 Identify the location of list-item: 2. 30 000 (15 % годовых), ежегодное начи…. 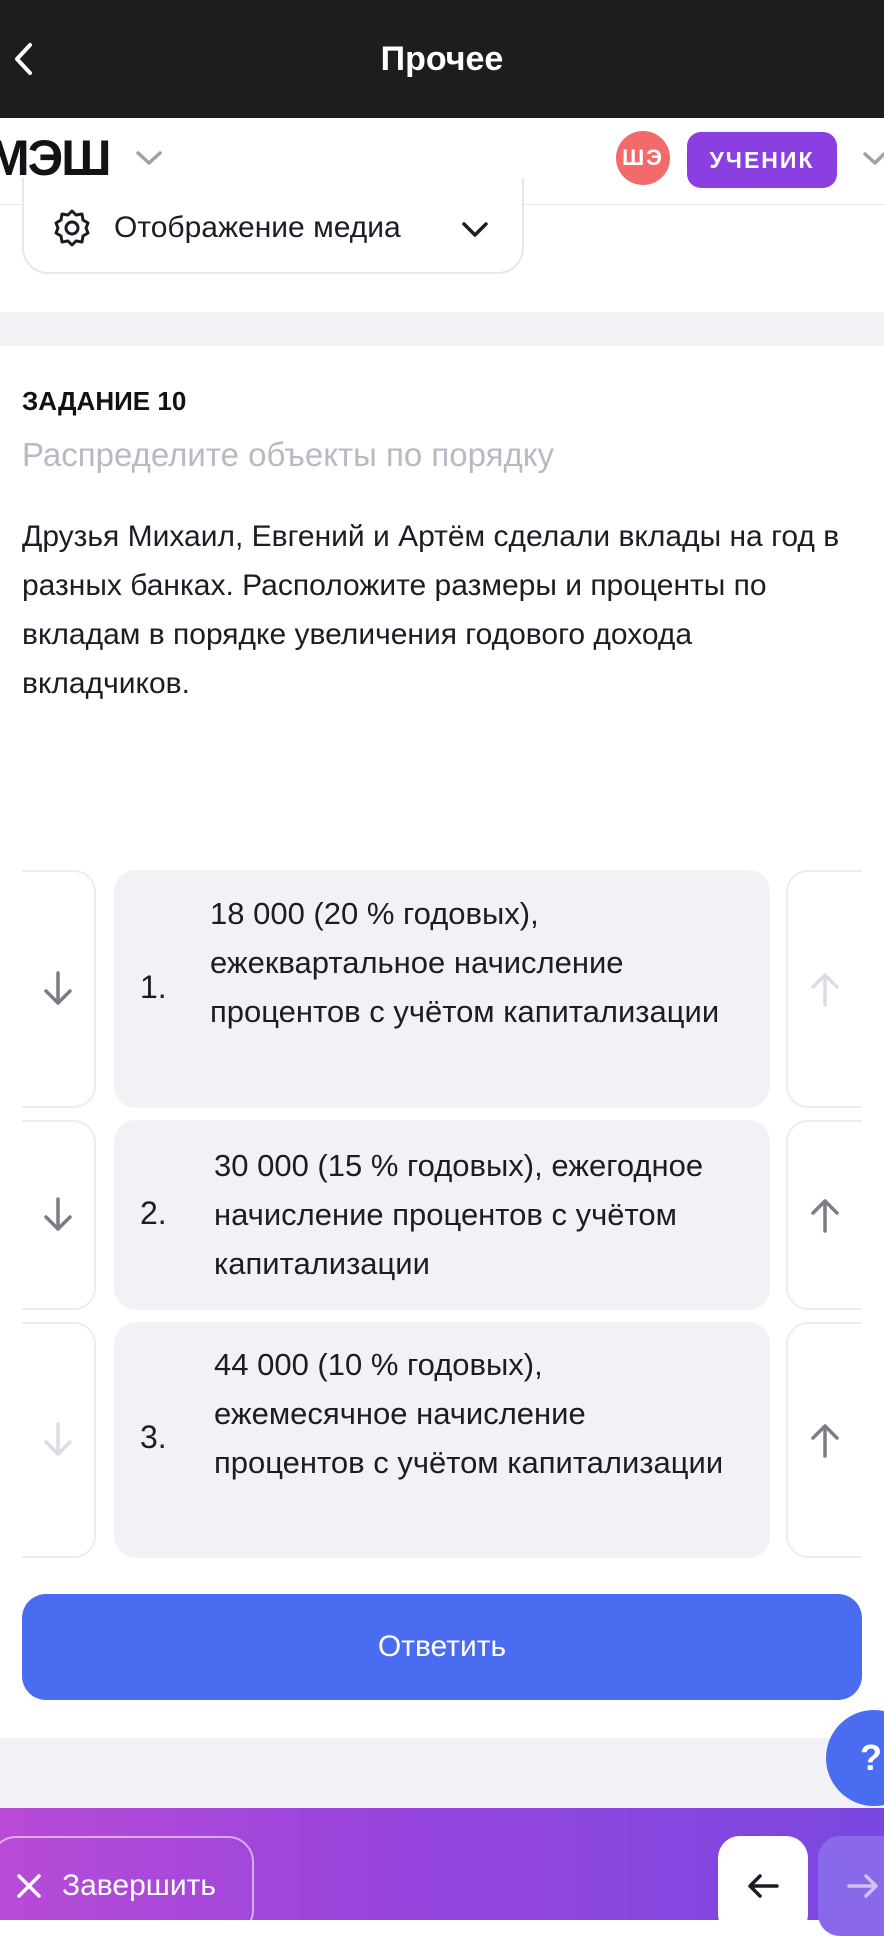
(442, 1215).